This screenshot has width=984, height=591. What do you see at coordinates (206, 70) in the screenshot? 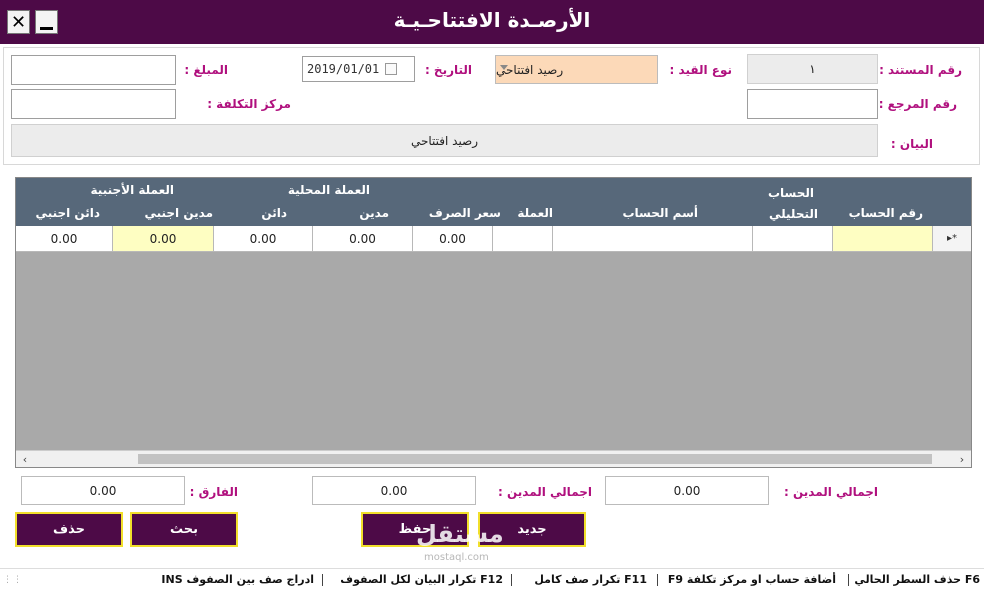
I see `amount-label: المبلغ :` at bounding box center [206, 70].